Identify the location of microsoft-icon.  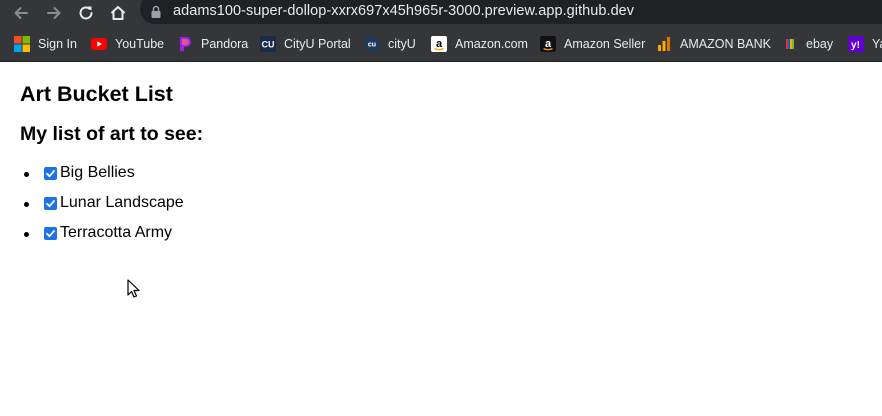
(22, 44).